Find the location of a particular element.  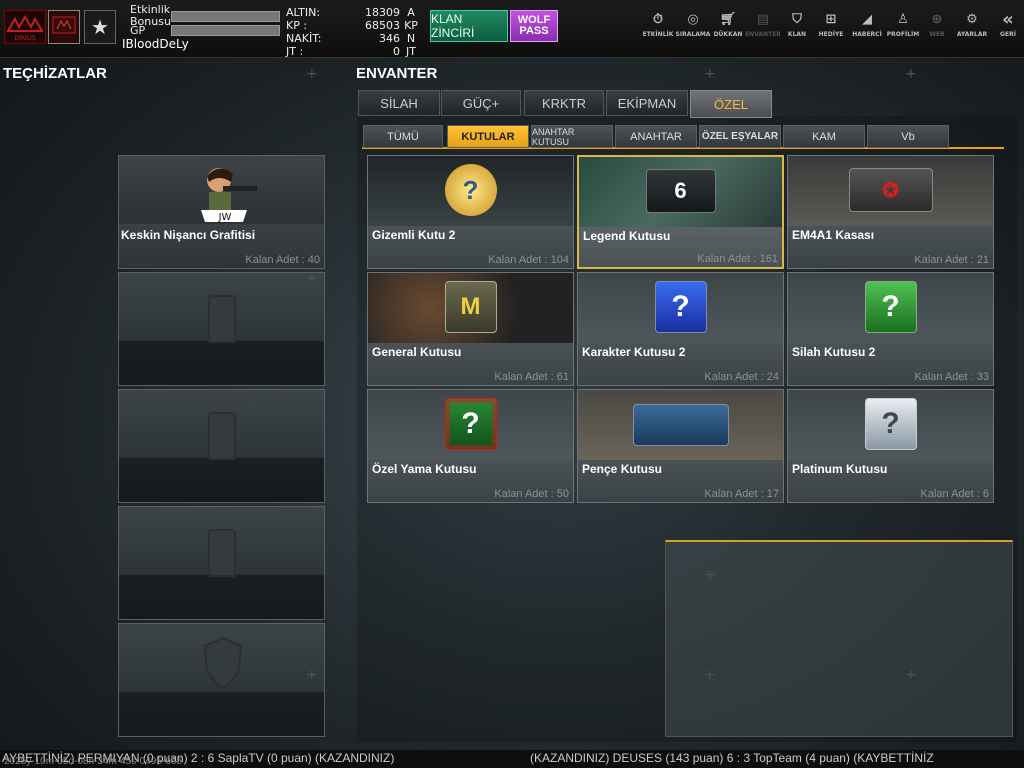

nav-clan: ⛉ KLAN is located at coordinates (797, 30).